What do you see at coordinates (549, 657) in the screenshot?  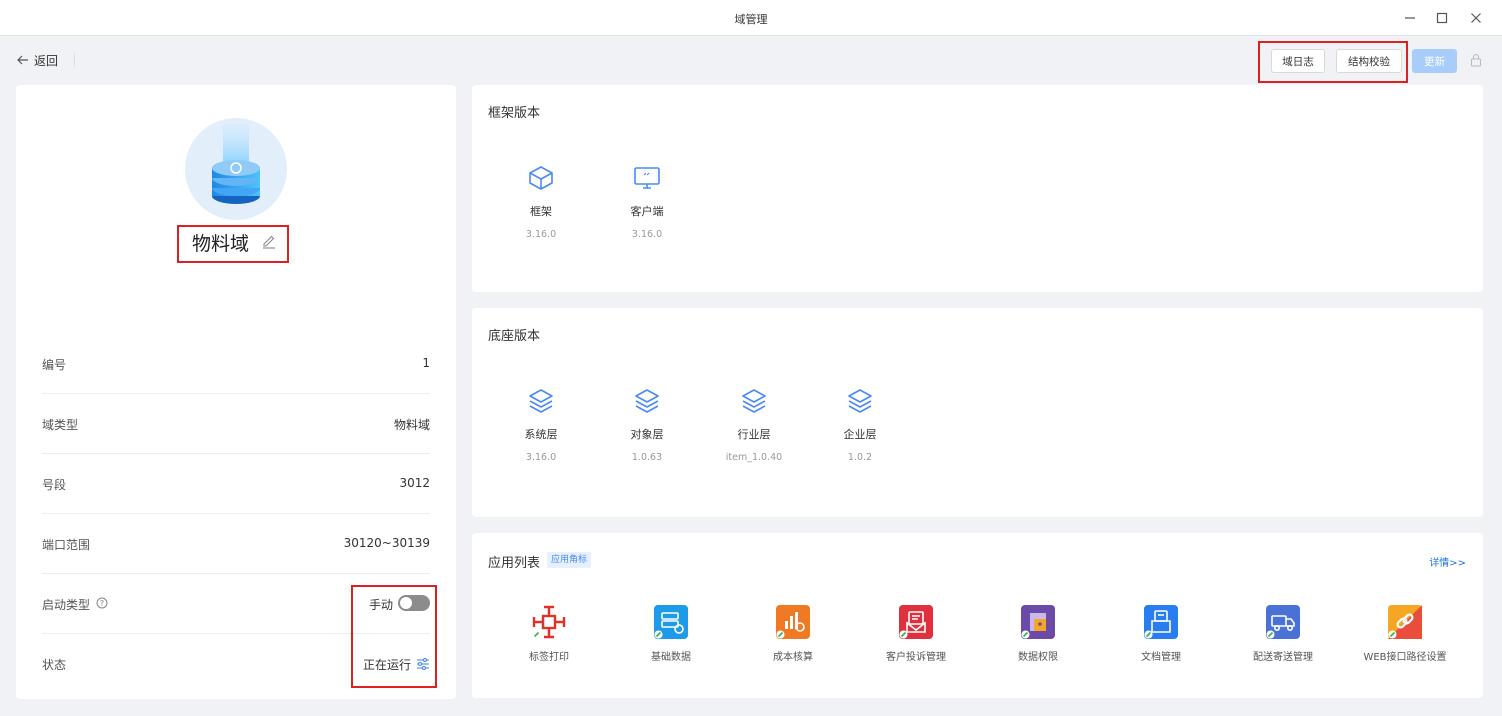 I see `app-name: 标签打印` at bounding box center [549, 657].